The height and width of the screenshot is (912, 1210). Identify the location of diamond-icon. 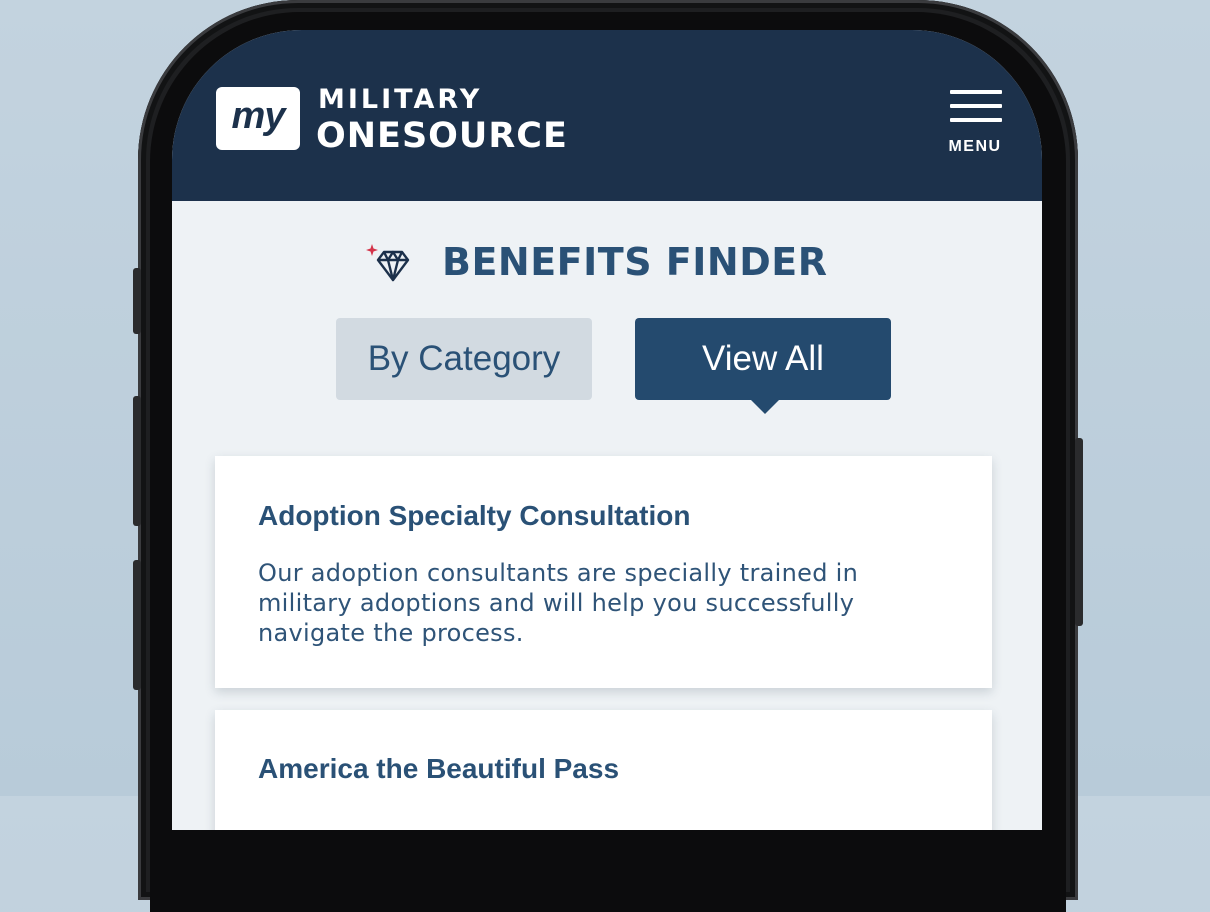
(388, 263).